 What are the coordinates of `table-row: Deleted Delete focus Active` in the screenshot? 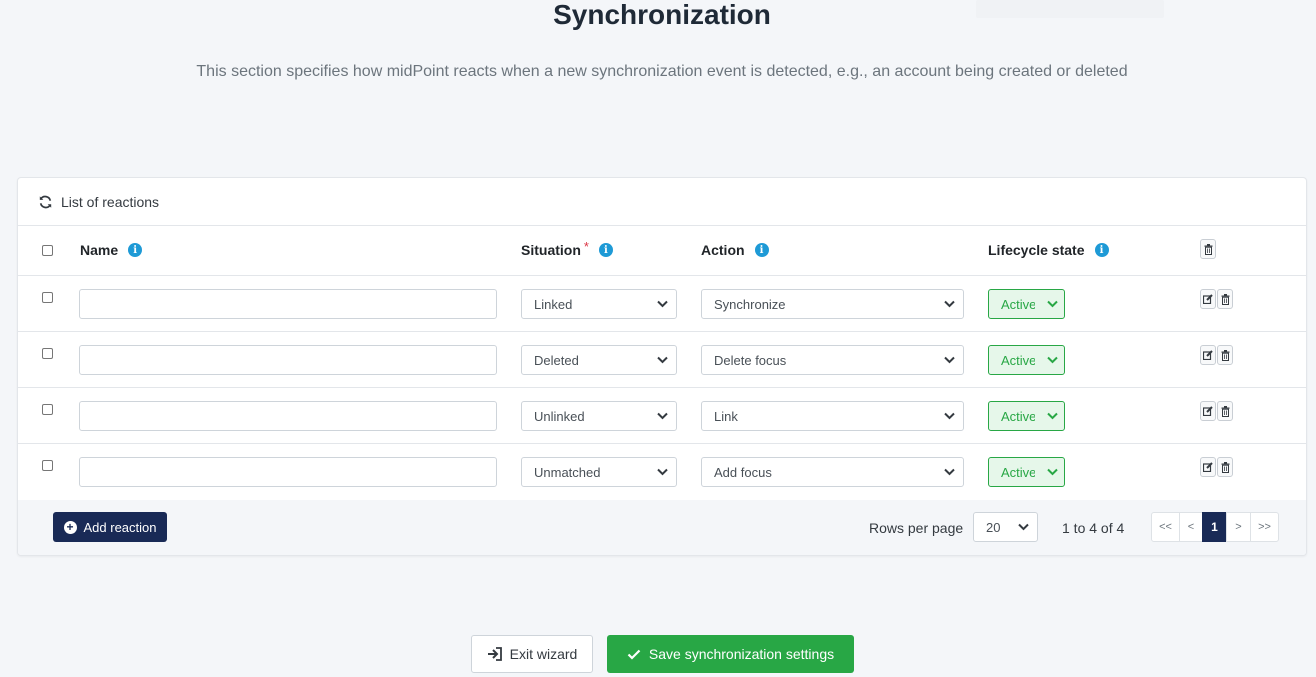 It's located at (662, 360).